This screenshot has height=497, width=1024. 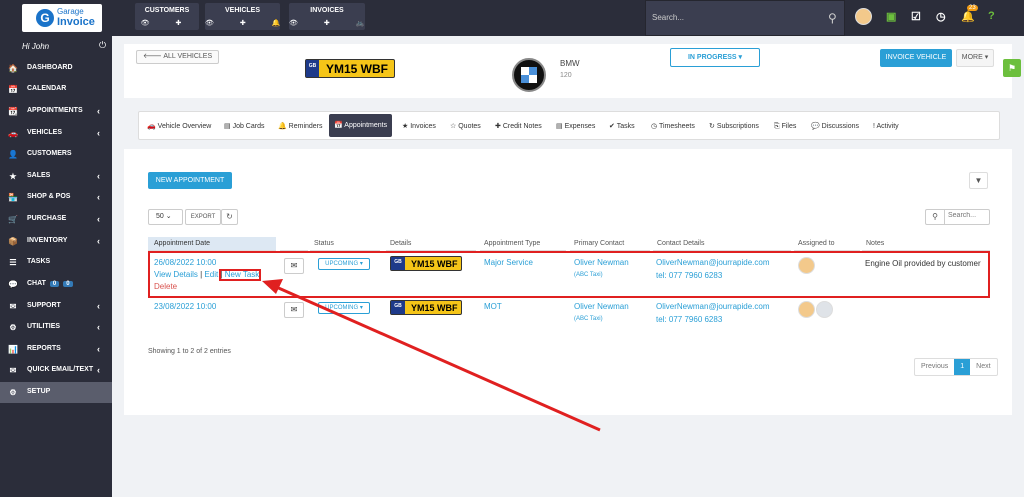 What do you see at coordinates (13, 154) in the screenshot?
I see `user-icon: 👤` at bounding box center [13, 154].